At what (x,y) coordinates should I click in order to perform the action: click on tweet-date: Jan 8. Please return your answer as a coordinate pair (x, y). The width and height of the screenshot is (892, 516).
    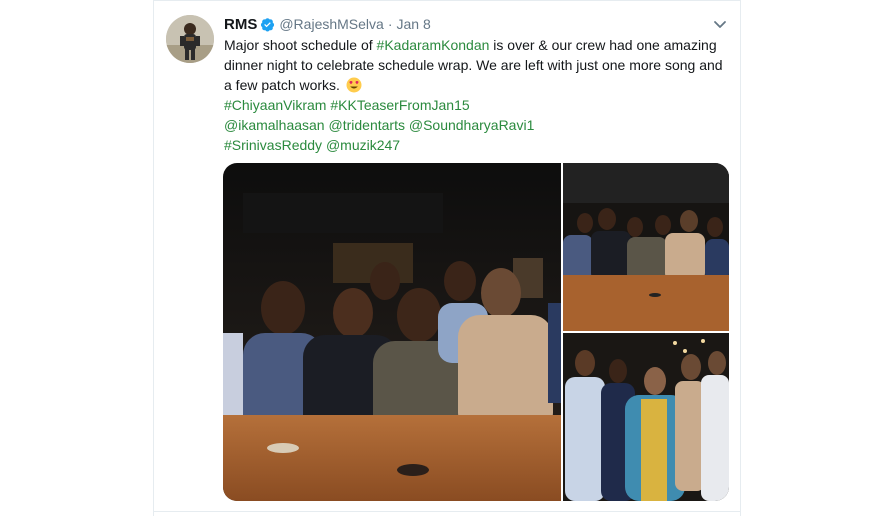
    Looking at the image, I should click on (414, 24).